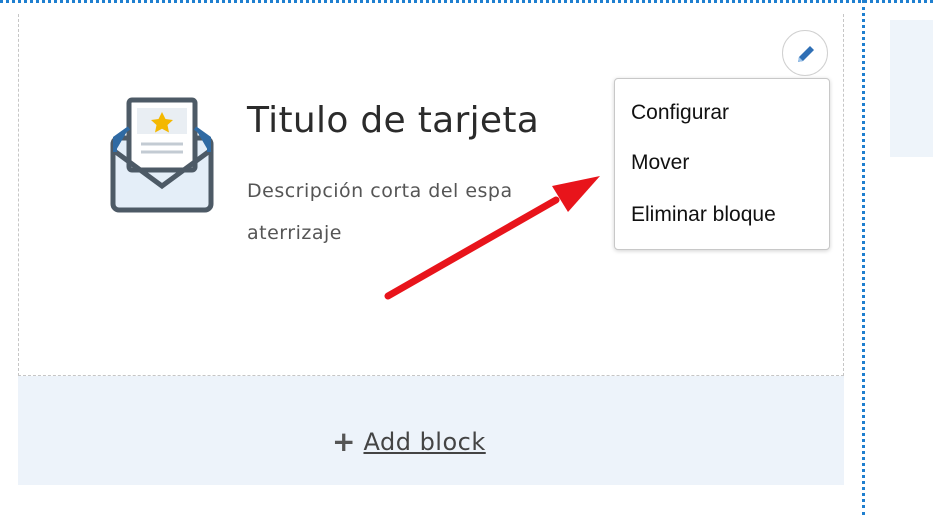 This screenshot has height=515, width=933. I want to click on add-block-button: + Add block, so click(409, 441).